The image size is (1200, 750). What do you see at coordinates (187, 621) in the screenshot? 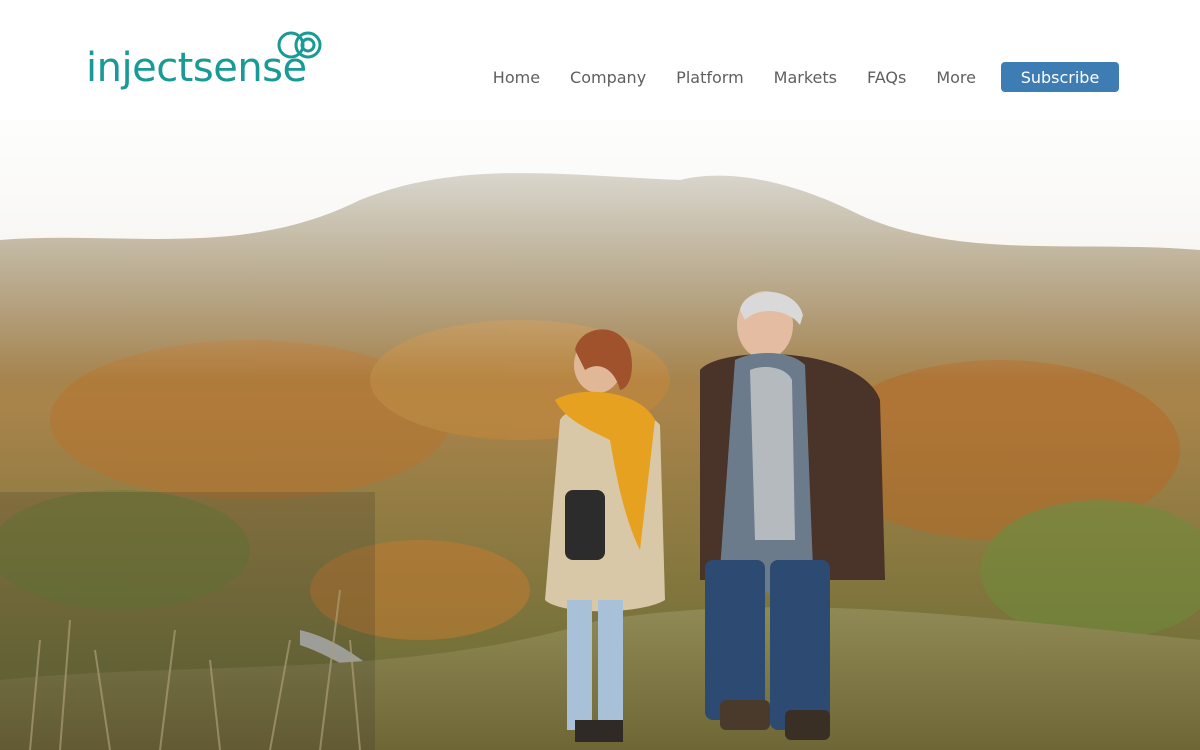
I see `overlay-panel` at bounding box center [187, 621].